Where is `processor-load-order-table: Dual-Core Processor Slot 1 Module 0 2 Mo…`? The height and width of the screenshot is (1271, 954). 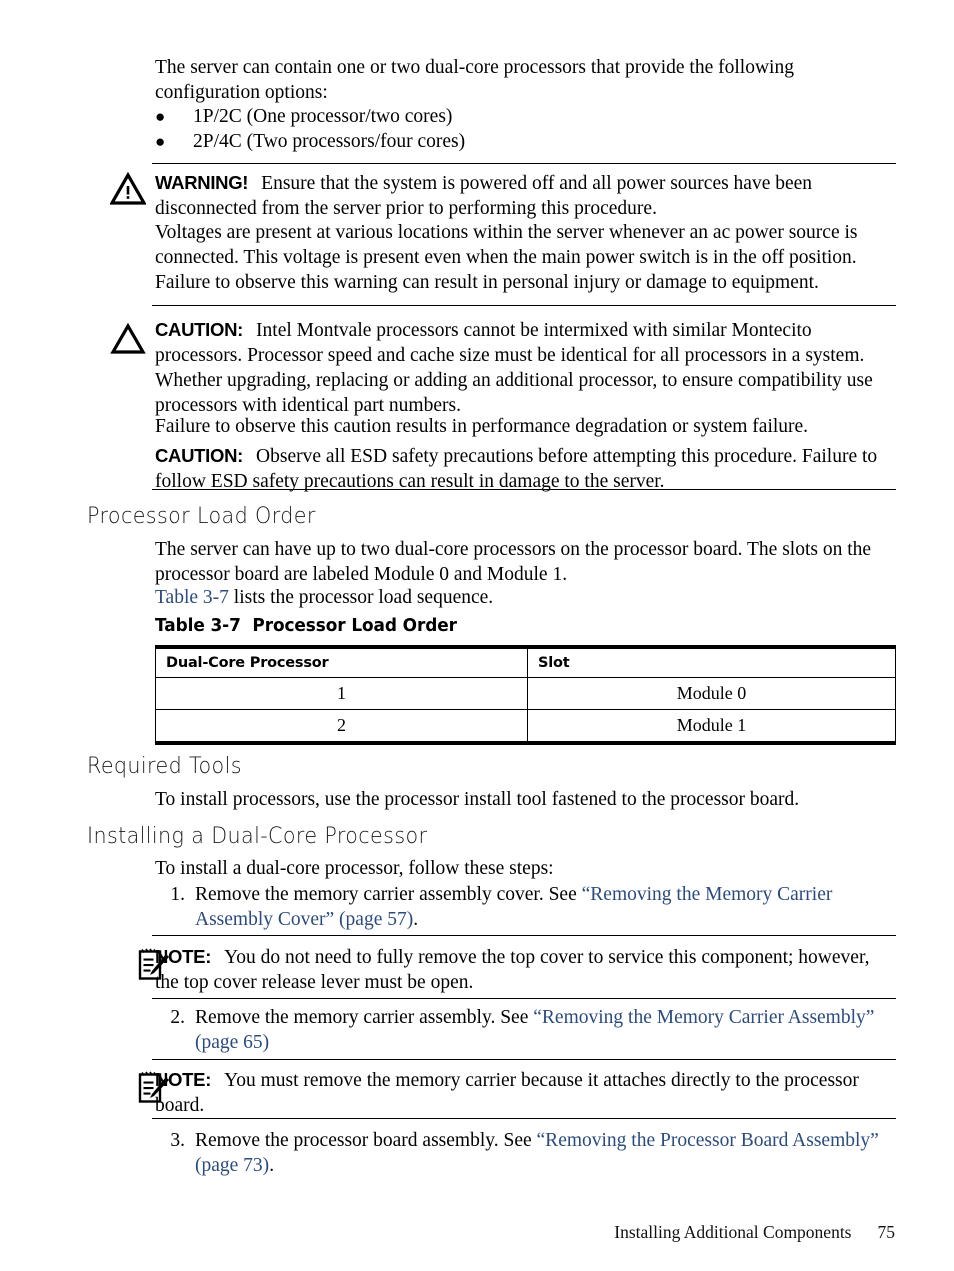 processor-load-order-table: Dual-Core Processor Slot 1 Module 0 2 Mo… is located at coordinates (525, 695).